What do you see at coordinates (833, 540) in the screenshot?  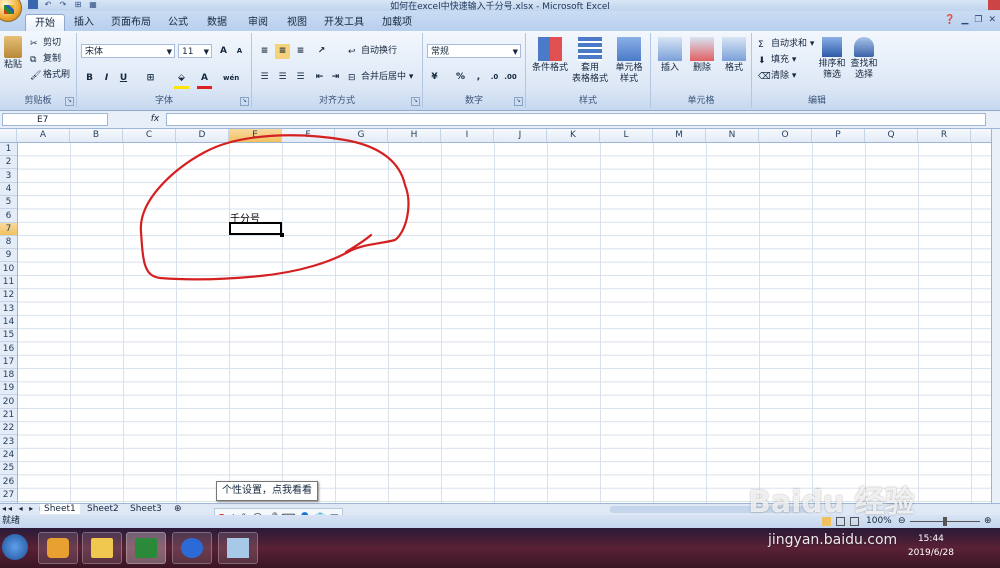 I see `watermark-url: jingyan.baidu.com` at bounding box center [833, 540].